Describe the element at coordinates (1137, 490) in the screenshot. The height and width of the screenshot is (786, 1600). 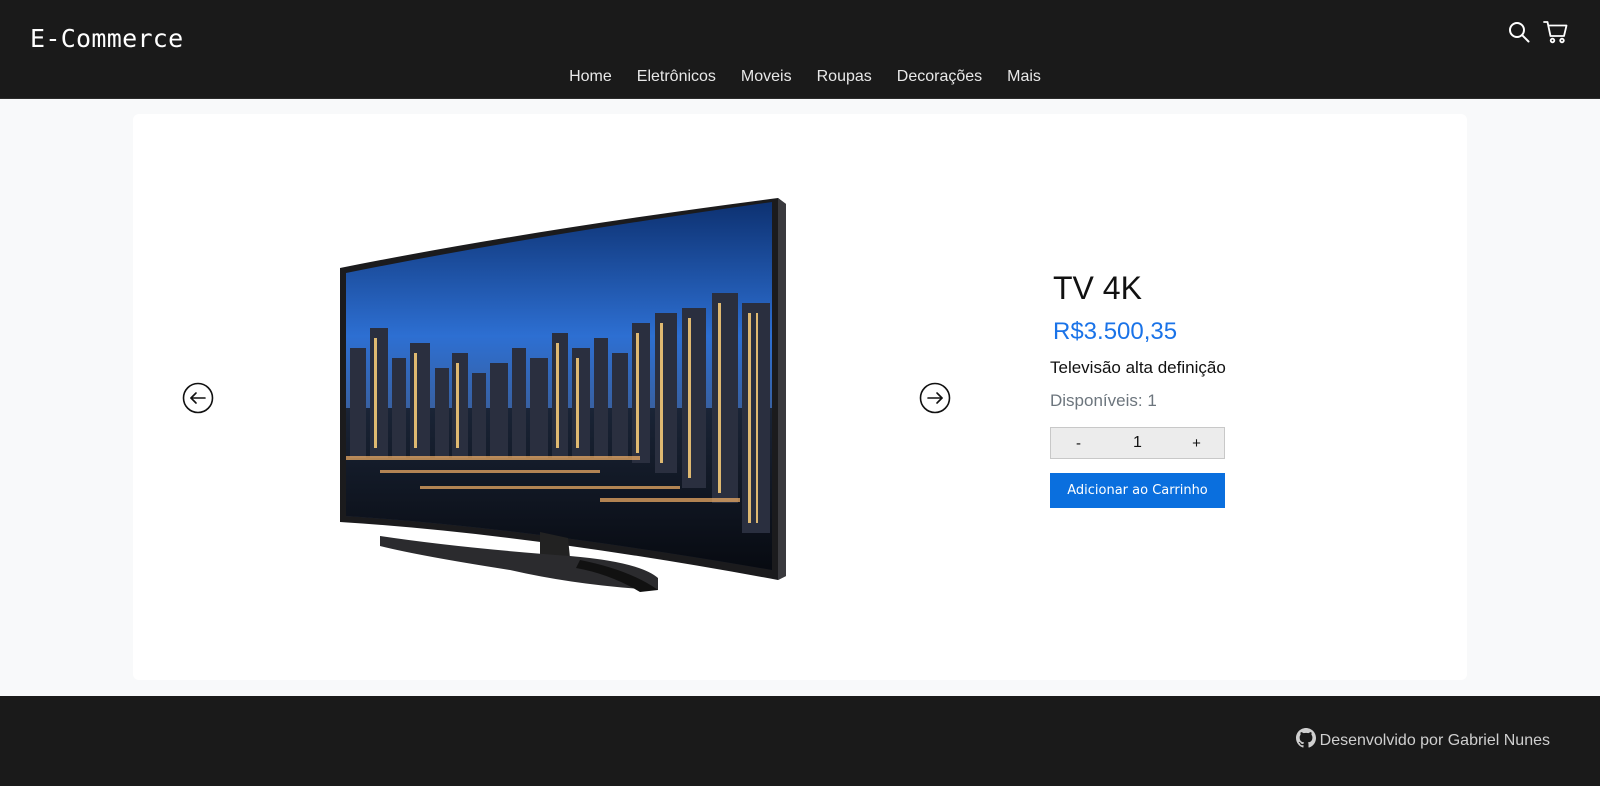
I see `add-to-cart-button: Adicionar ao Carrinho` at that location.